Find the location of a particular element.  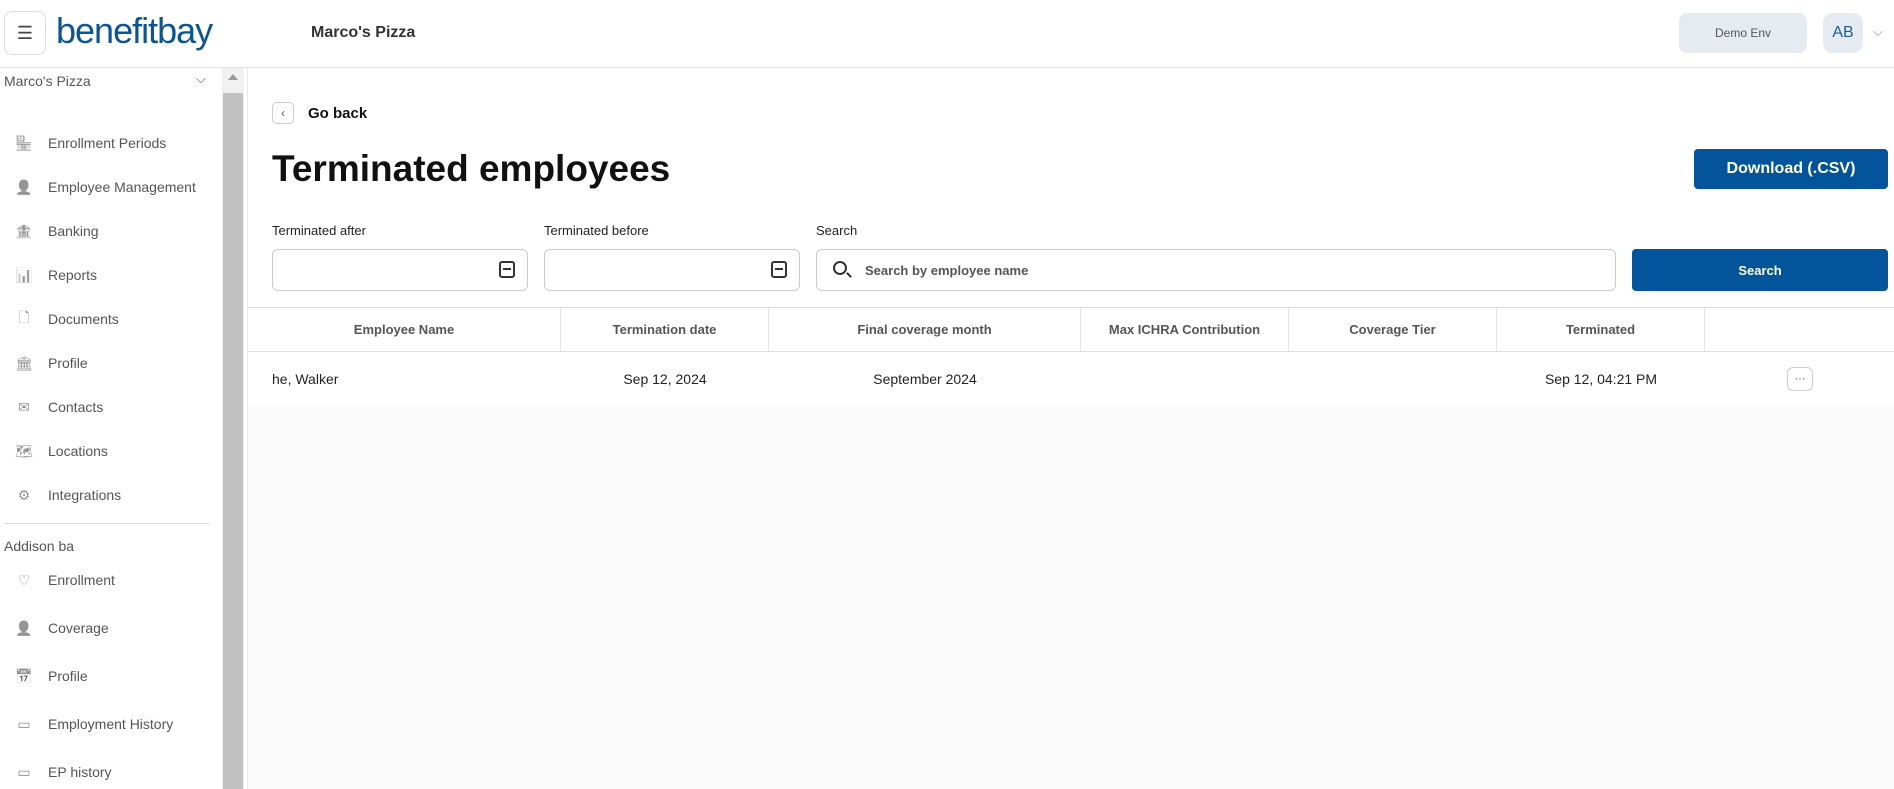

sidebar-item-label: Coverage is located at coordinates (78, 628).